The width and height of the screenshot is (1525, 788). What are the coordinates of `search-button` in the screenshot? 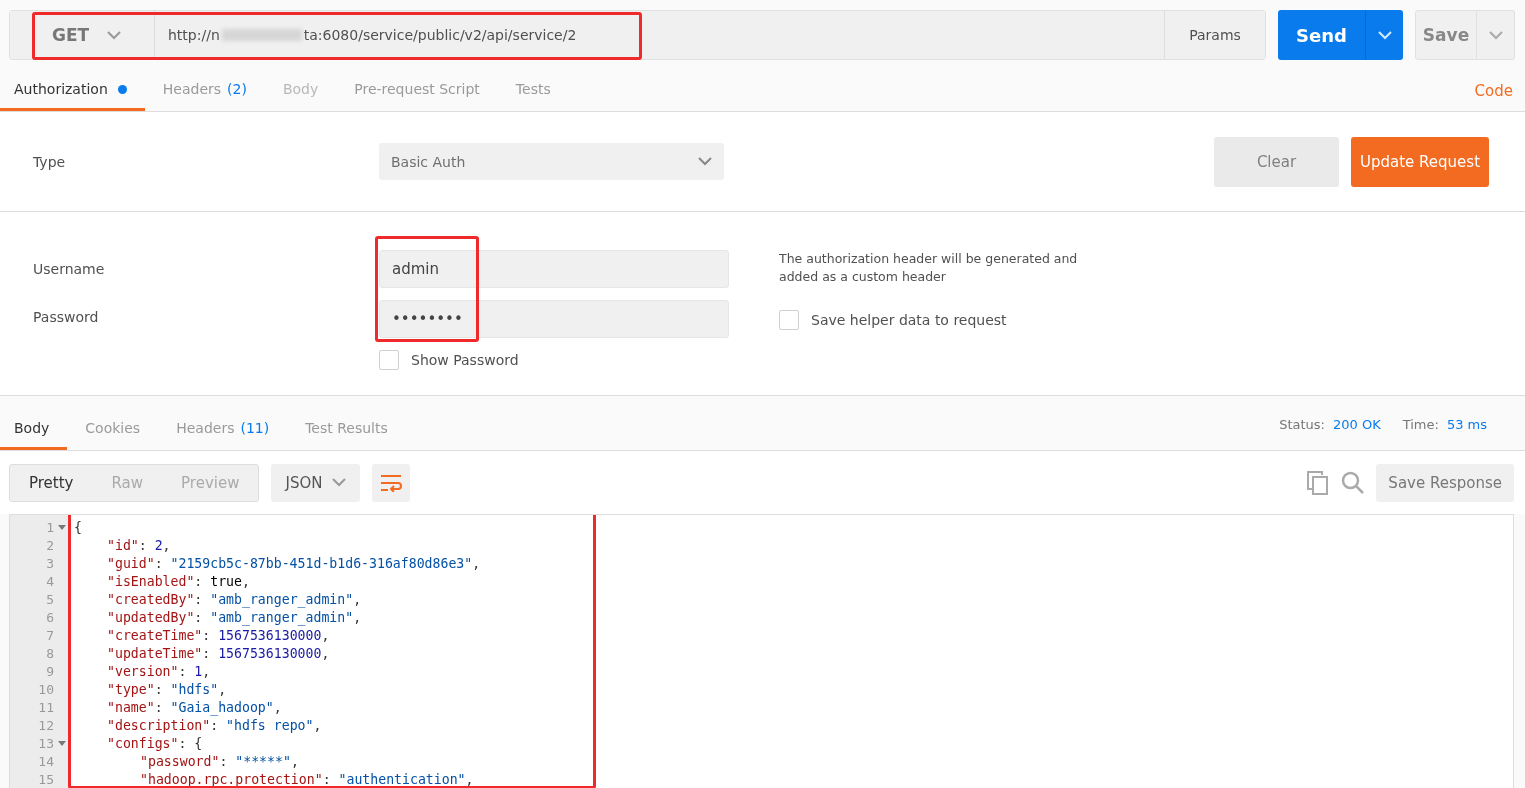 It's located at (1353, 482).